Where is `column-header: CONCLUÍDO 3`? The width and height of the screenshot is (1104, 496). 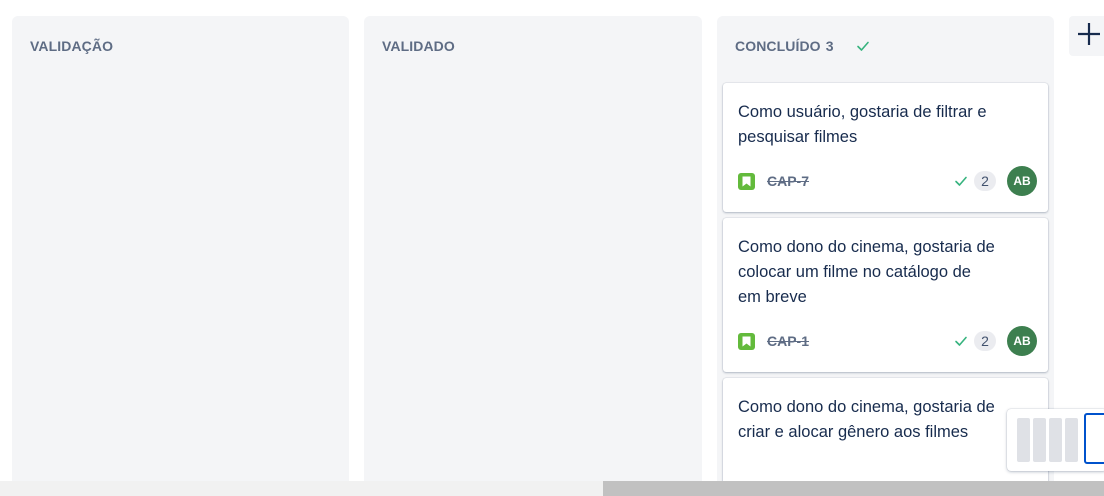
column-header: CONCLUÍDO 3 is located at coordinates (802, 46).